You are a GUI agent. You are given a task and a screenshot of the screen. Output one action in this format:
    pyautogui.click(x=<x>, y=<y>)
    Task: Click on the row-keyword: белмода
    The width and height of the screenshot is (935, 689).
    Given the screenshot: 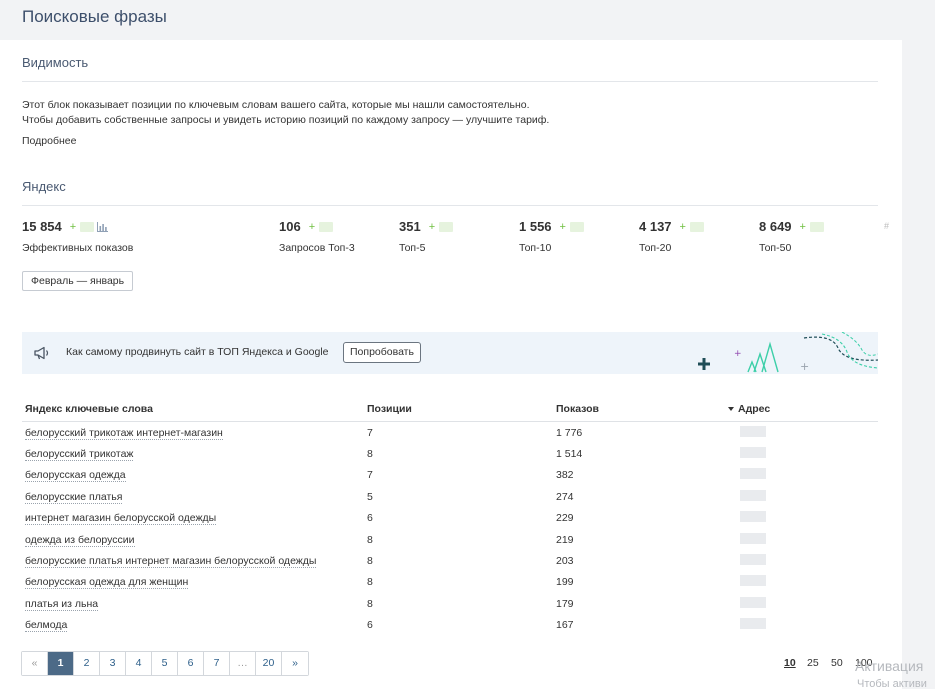 What is the action you would take?
    pyautogui.click(x=194, y=626)
    